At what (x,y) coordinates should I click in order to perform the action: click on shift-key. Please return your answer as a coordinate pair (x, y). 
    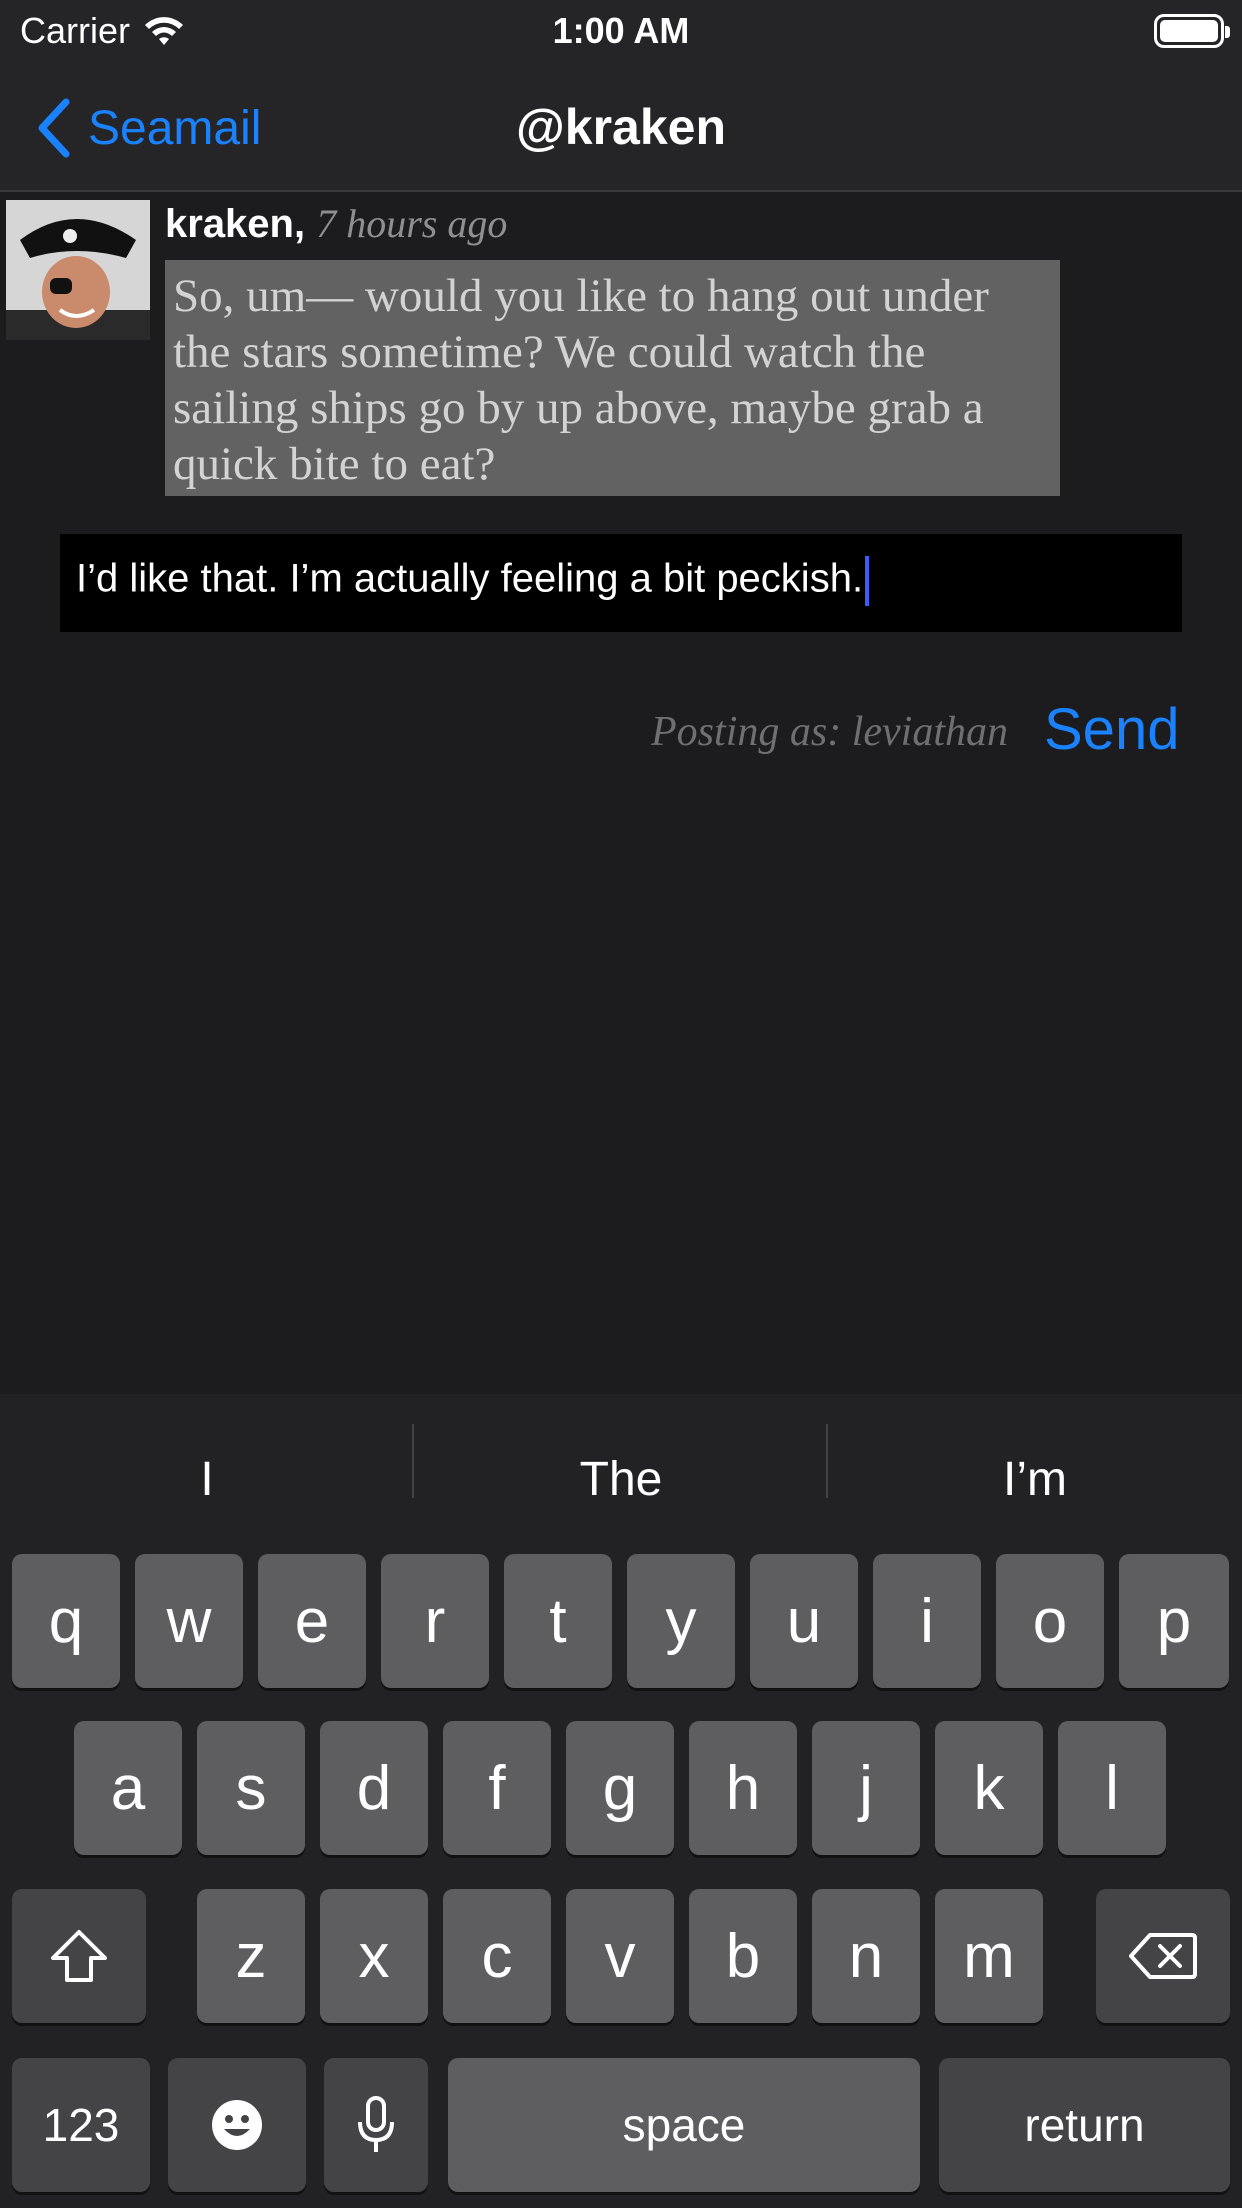
    Looking at the image, I should click on (79, 1956).